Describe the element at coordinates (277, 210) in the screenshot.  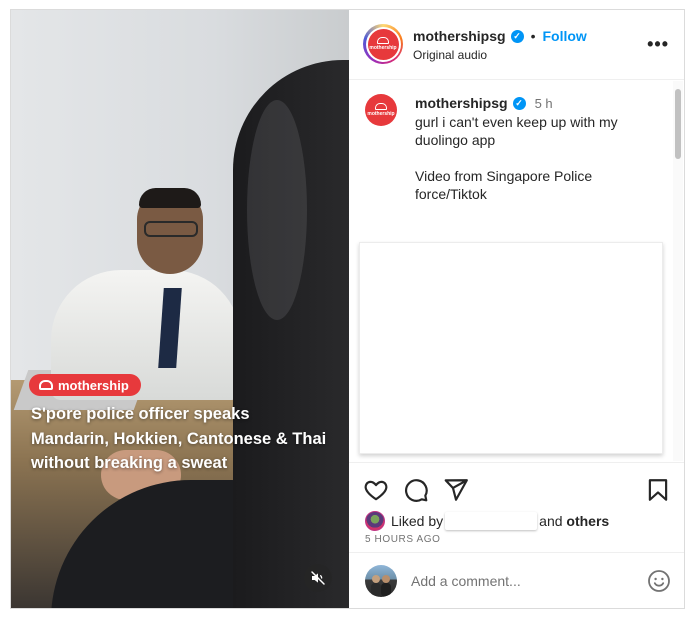
I see `video-hair-highlight` at that location.